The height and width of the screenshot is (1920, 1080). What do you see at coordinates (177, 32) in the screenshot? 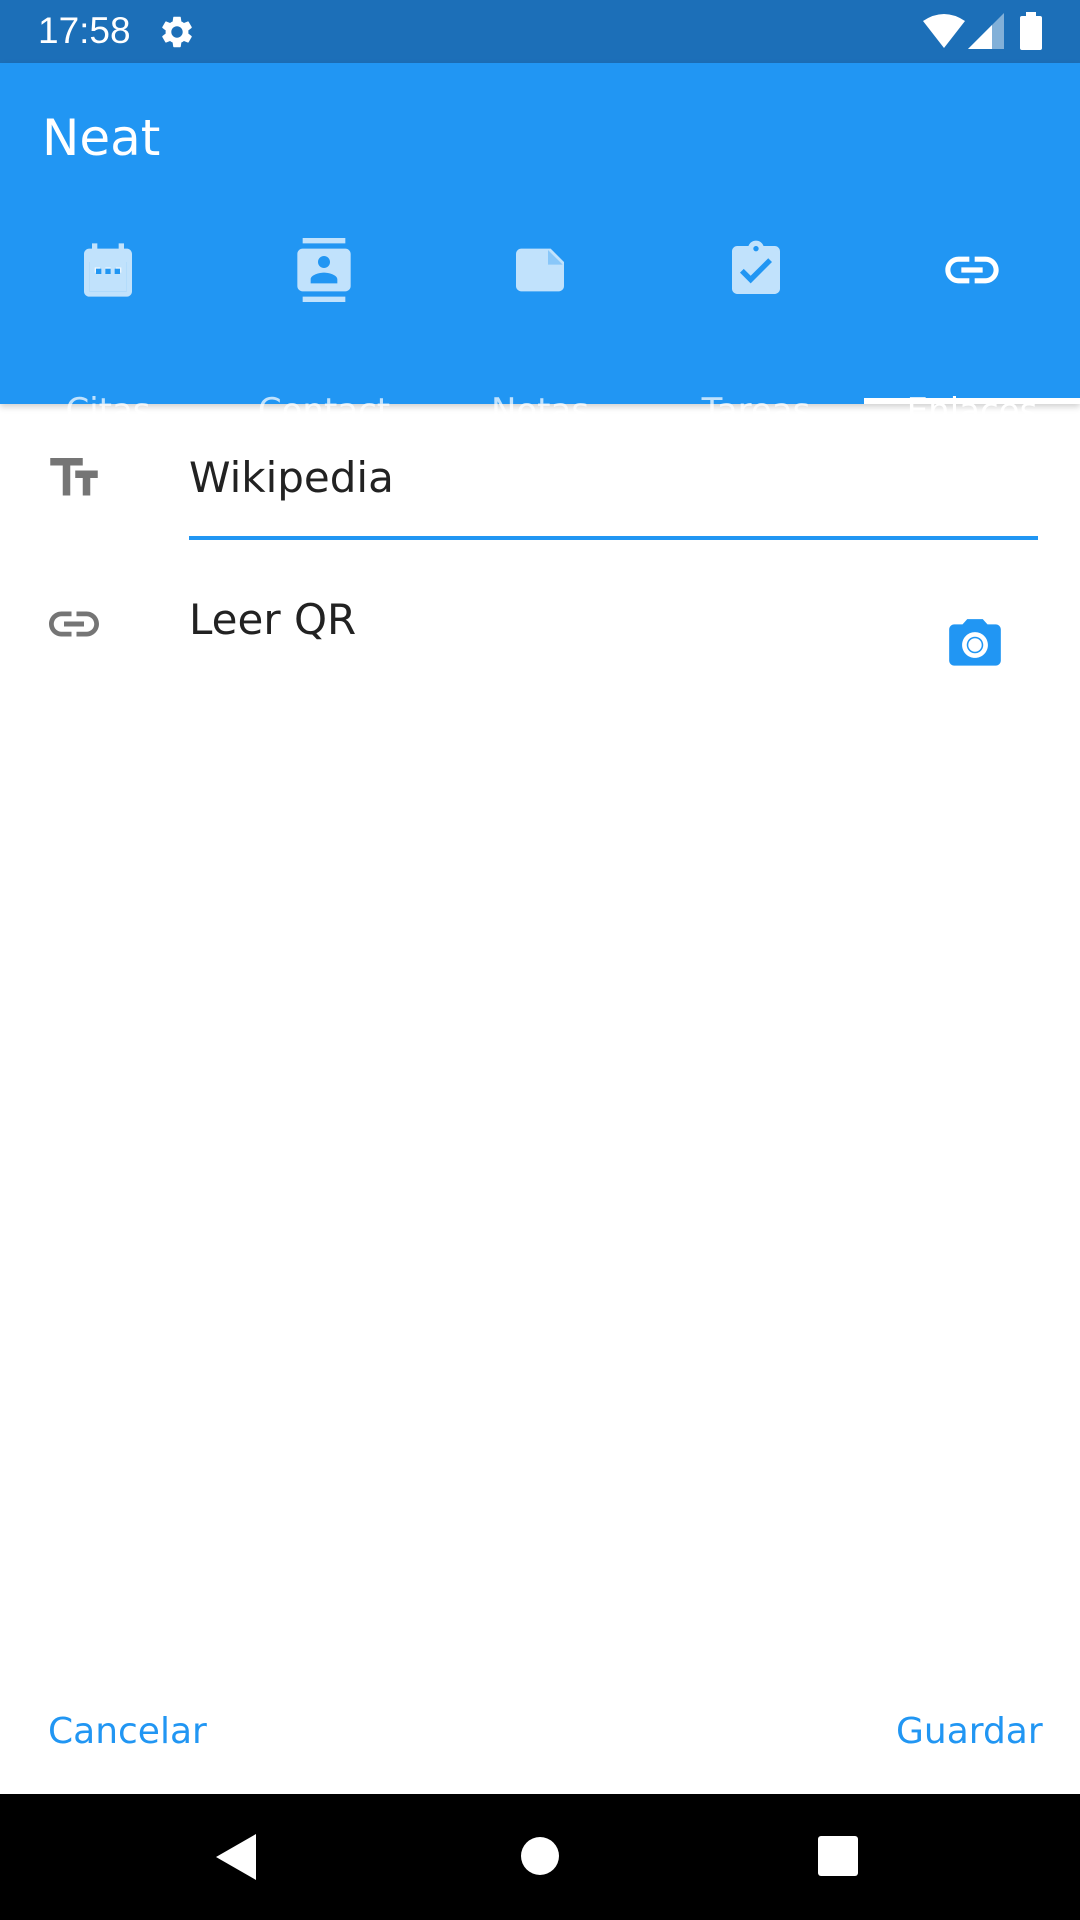
I see `gear-icon` at bounding box center [177, 32].